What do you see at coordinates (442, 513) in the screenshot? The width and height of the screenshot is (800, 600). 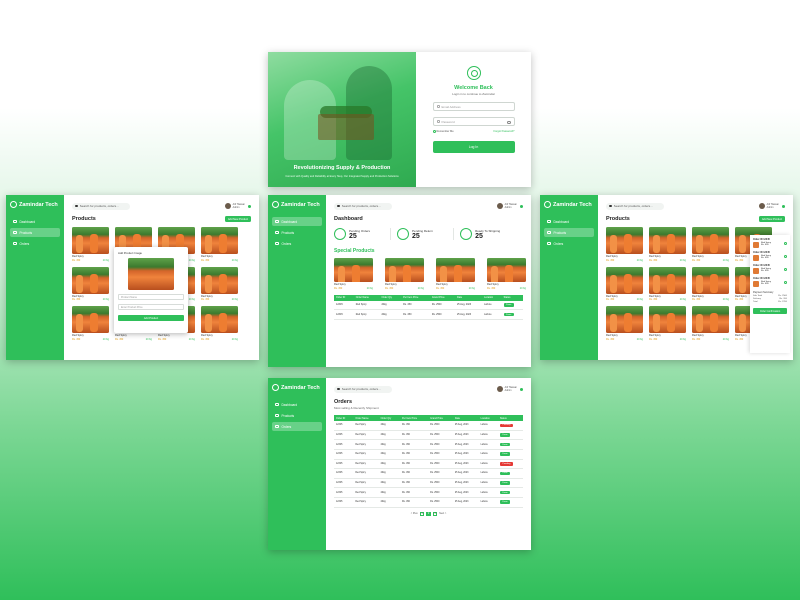 I see `next-page-button: Next >` at bounding box center [442, 513].